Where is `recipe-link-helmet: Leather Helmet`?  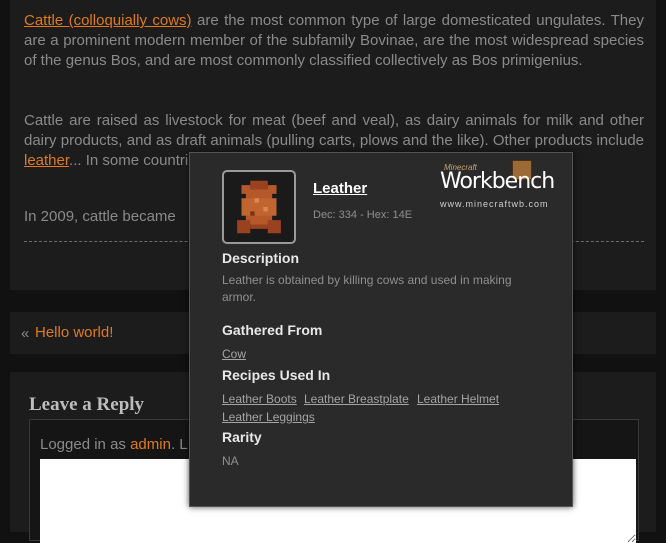 recipe-link-helmet: Leather Helmet is located at coordinates (458, 399).